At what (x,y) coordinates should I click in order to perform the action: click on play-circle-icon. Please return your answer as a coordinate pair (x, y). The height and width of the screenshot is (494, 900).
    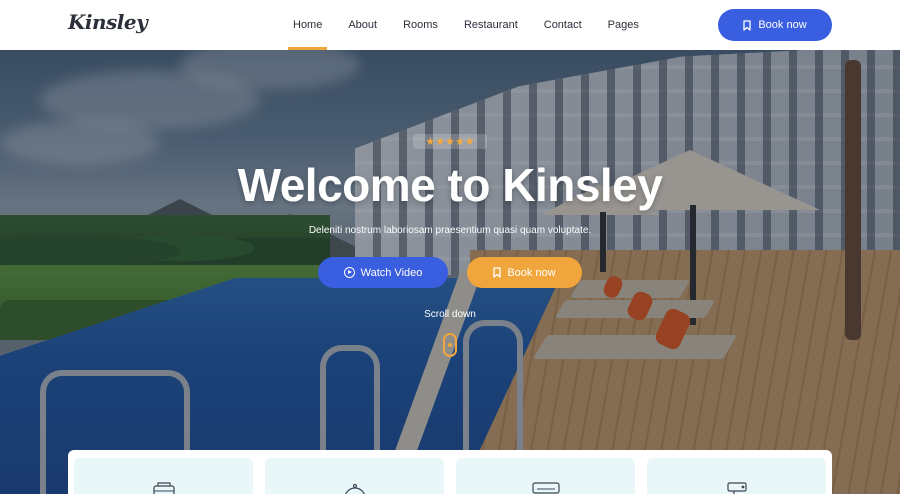
    Looking at the image, I should click on (349, 272).